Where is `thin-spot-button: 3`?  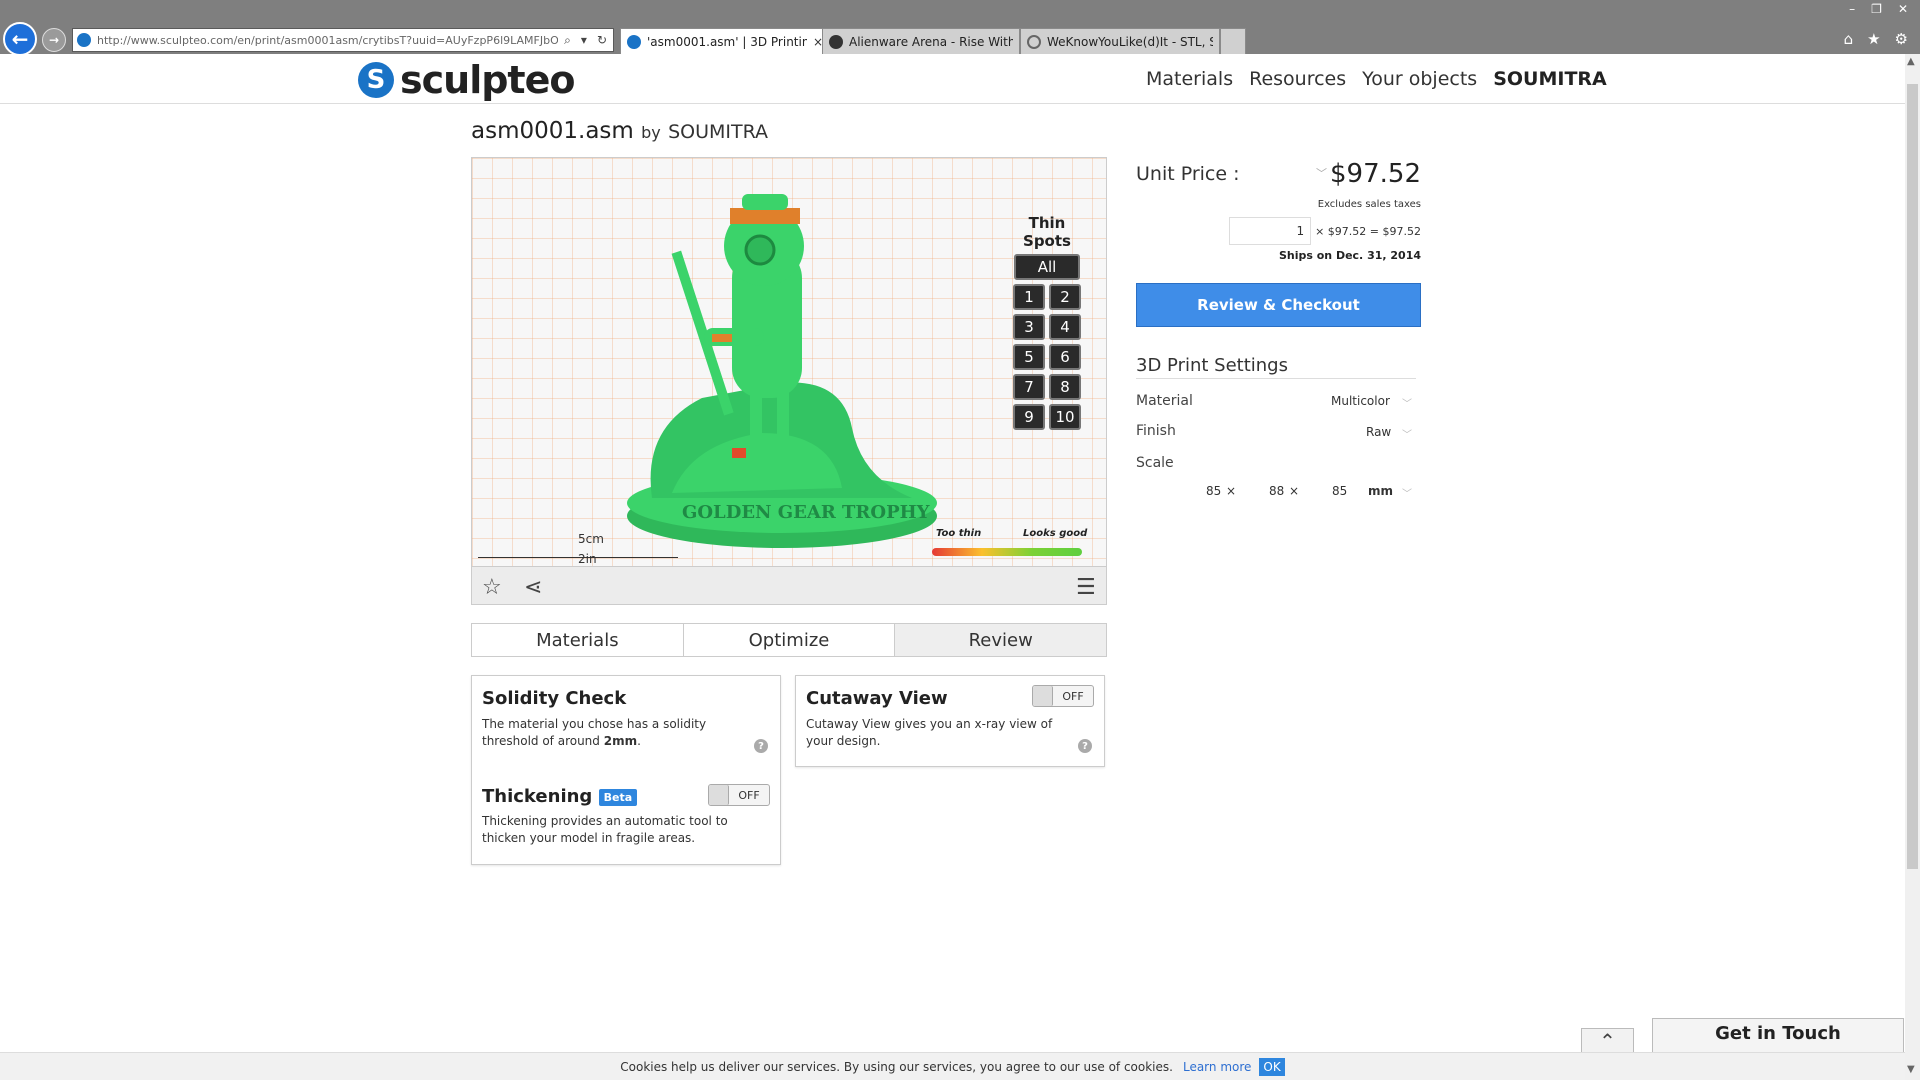 thin-spot-button: 3 is located at coordinates (1029, 327).